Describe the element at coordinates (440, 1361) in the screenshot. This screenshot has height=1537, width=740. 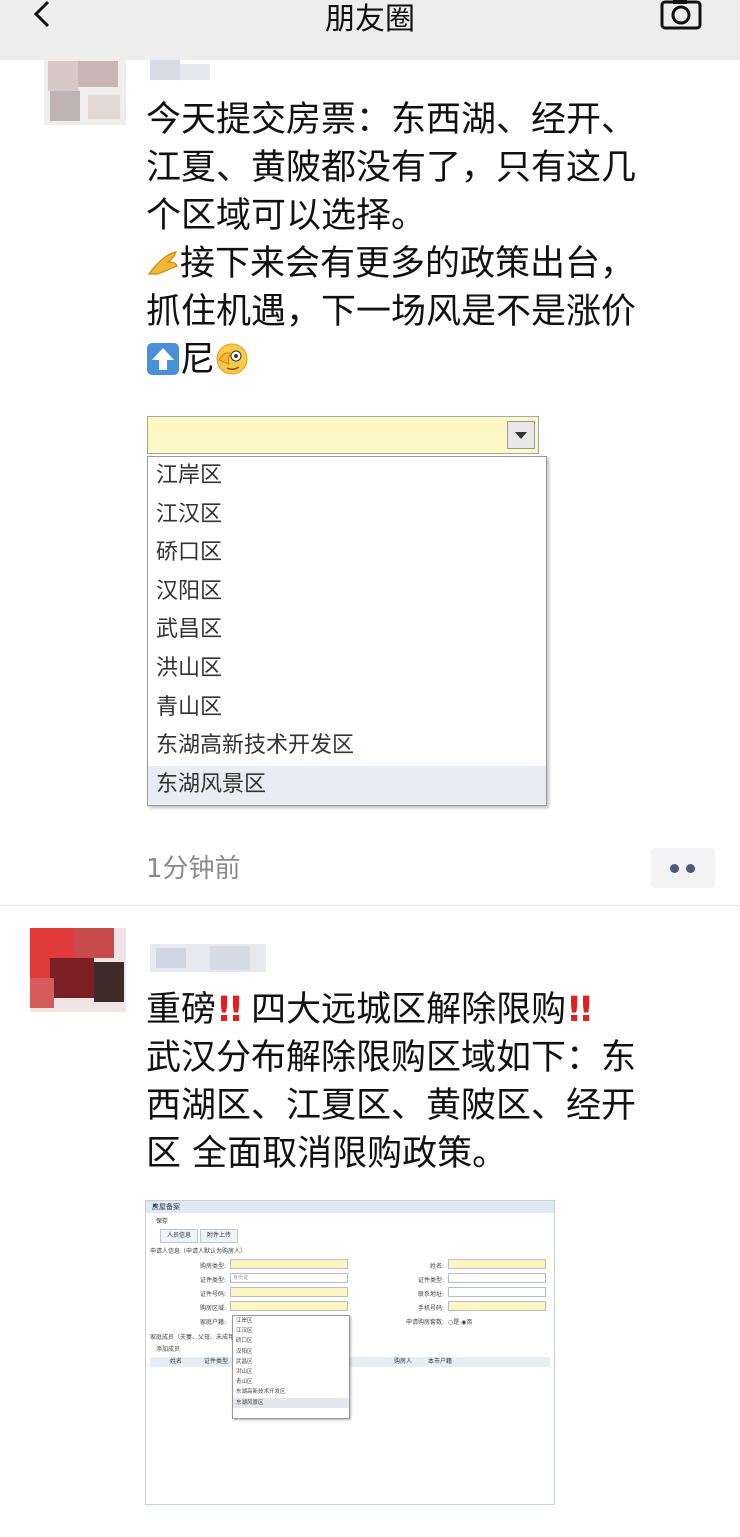
I see `grid-col: 本市户籍` at that location.